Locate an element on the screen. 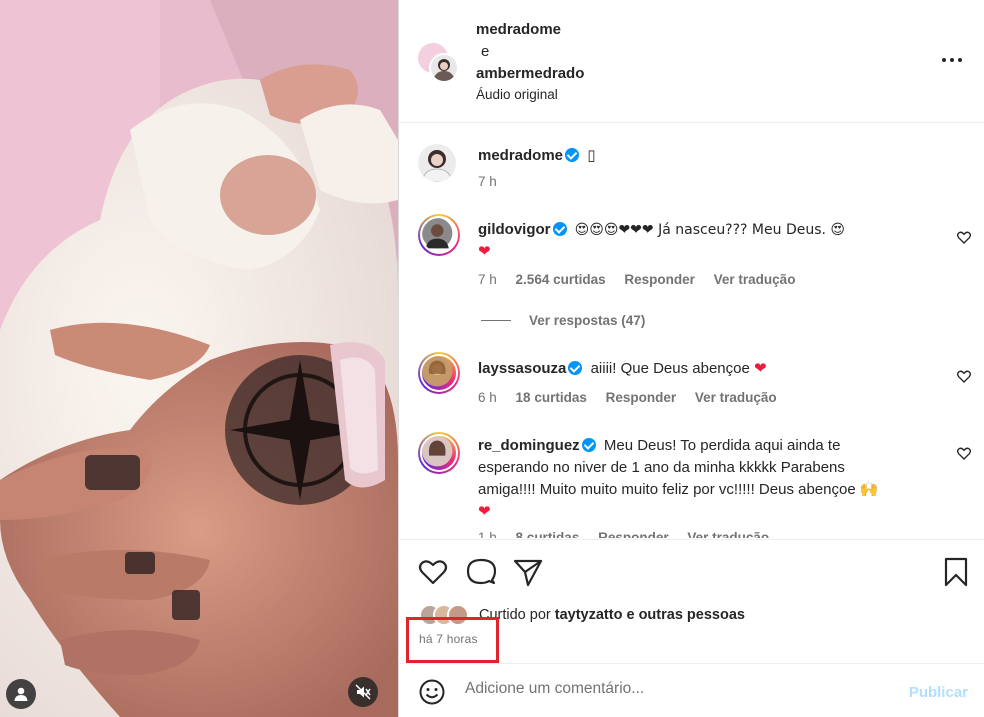 The width and height of the screenshot is (984, 717). view-replies-button: Ver respostas (47) is located at coordinates (587, 320).